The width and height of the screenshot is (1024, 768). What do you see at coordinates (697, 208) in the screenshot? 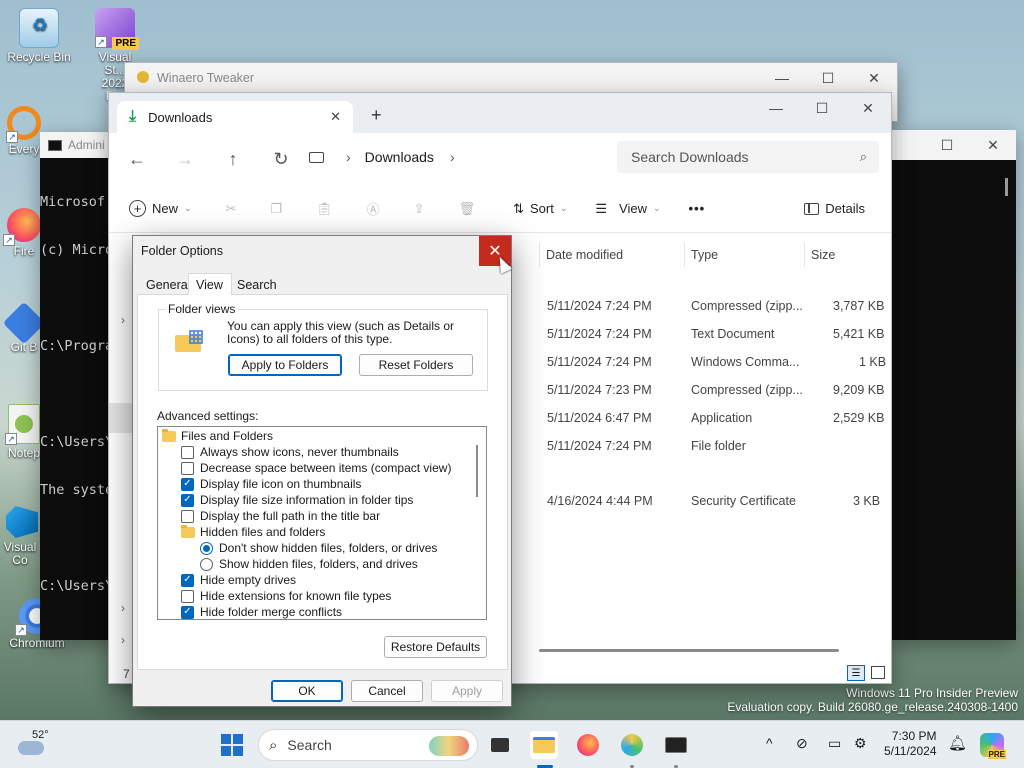
I see `more-options-button: •••` at bounding box center [697, 208].